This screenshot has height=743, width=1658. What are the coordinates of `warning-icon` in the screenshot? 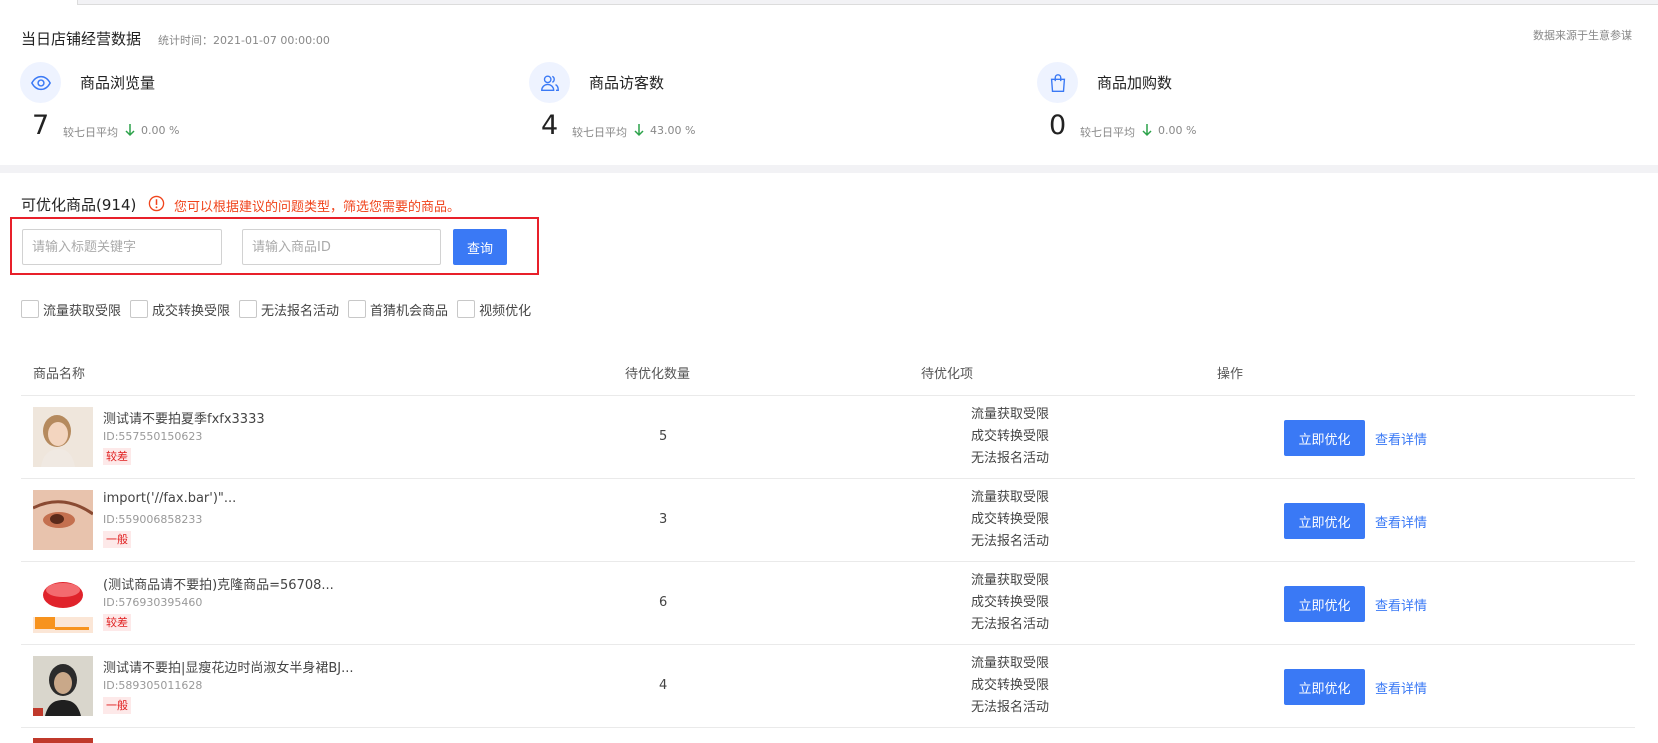 It's located at (156, 203).